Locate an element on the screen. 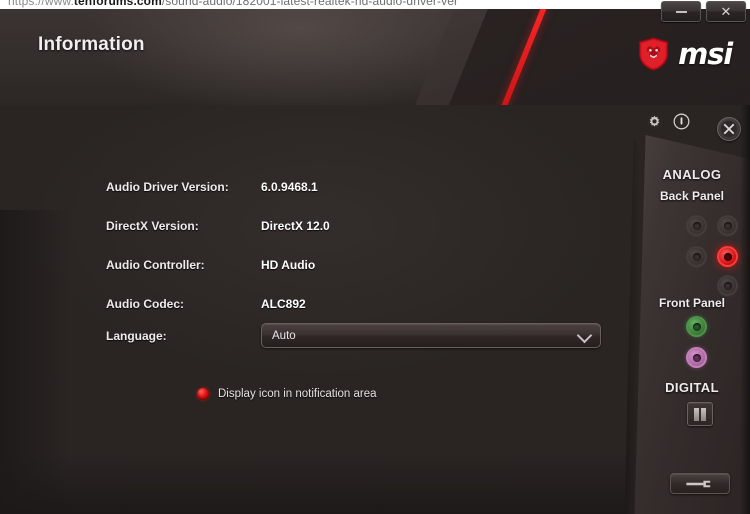 The image size is (750, 514). panel-toolbar is located at coordinates (668, 121).